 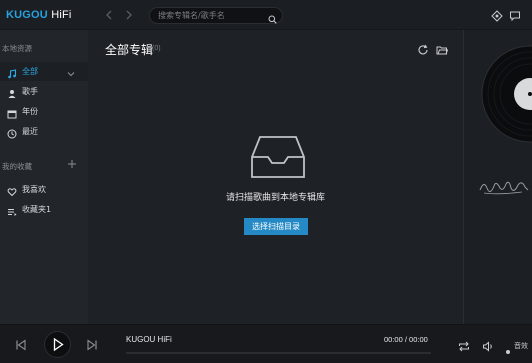 What do you see at coordinates (71, 71) in the screenshot?
I see `chevron-down-icon` at bounding box center [71, 71].